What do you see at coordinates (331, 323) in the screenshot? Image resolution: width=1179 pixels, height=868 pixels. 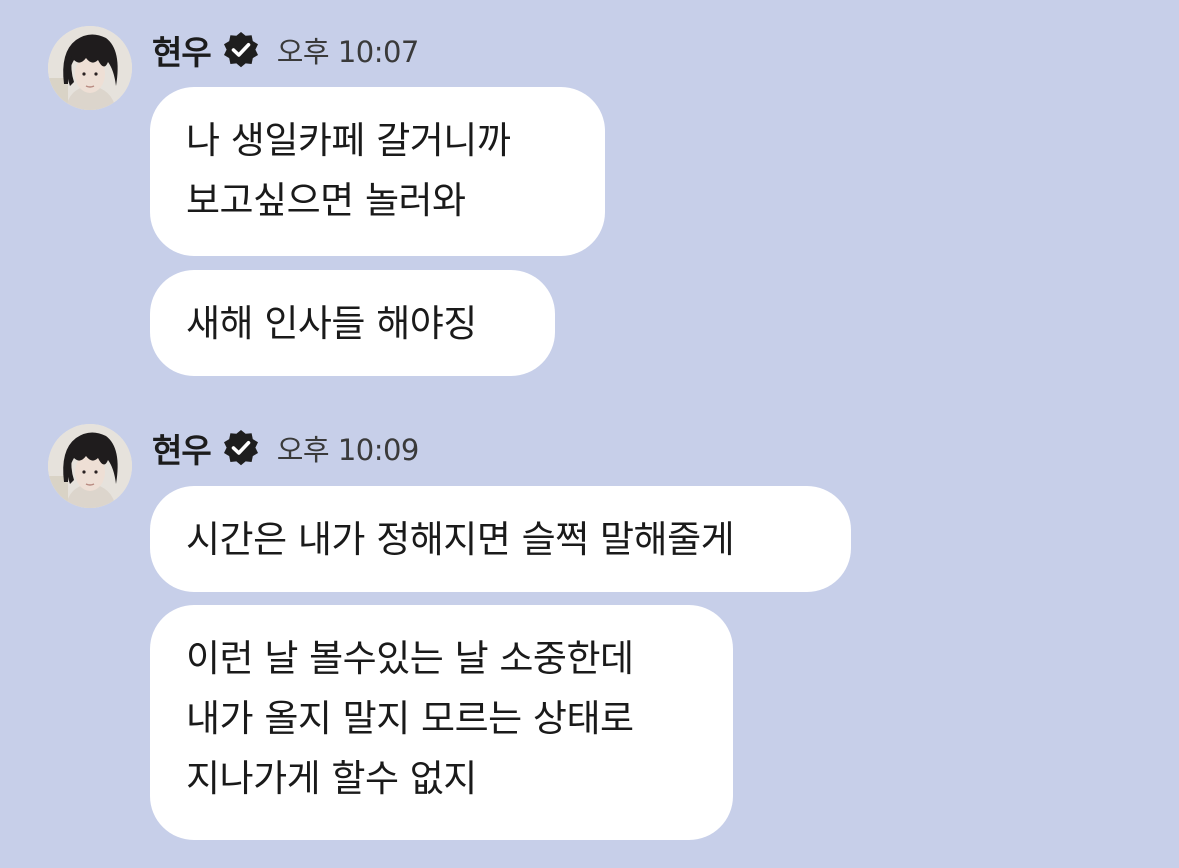 I see `message-text-line: 새해 인사들 해야징` at bounding box center [331, 323].